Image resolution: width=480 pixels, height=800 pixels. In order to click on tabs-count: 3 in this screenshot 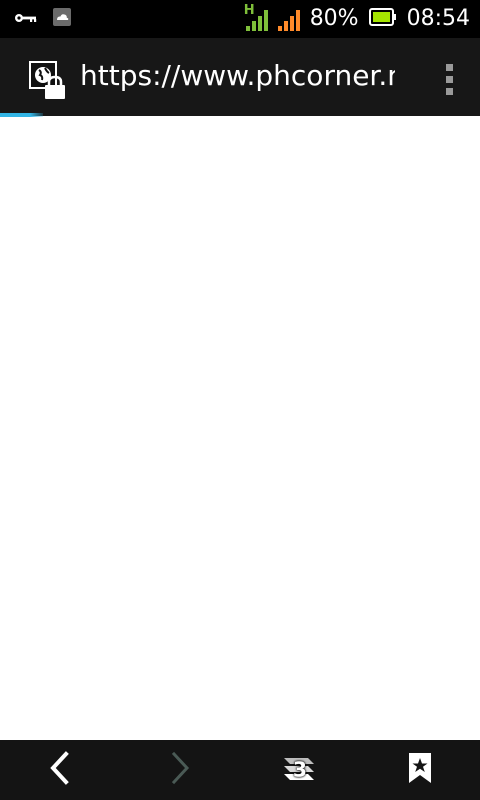, I will do `click(300, 769)`.